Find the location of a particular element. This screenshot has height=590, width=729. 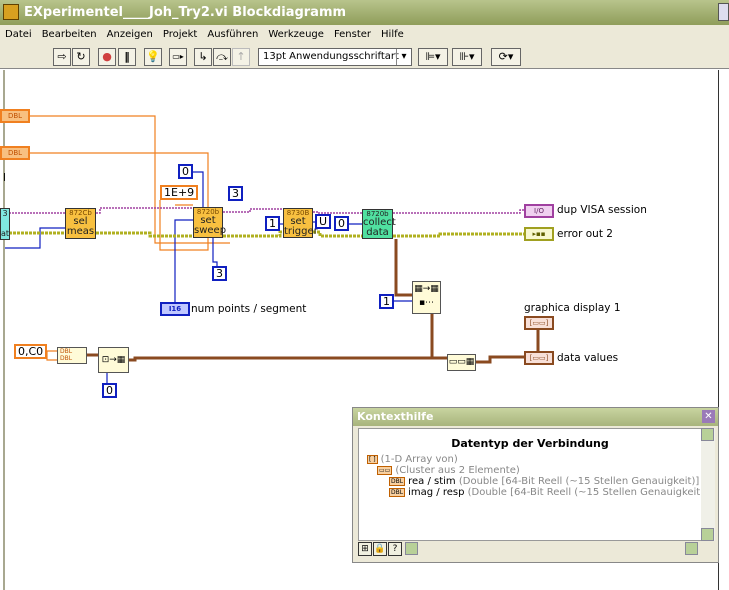

visa-indicator: I/O is located at coordinates (539, 211).